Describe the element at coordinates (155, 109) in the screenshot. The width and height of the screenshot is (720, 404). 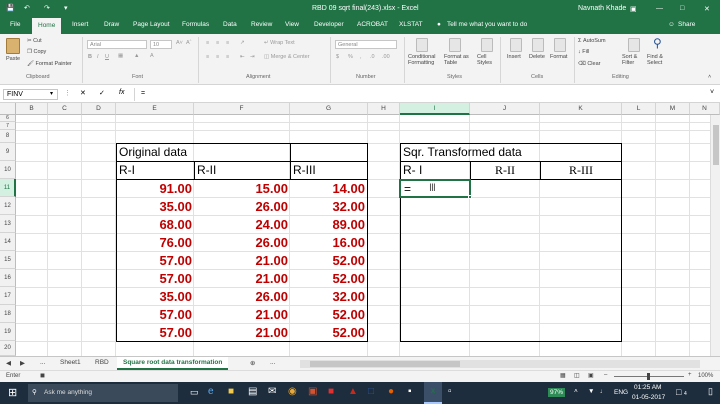
I see `column-header-e: E` at that location.